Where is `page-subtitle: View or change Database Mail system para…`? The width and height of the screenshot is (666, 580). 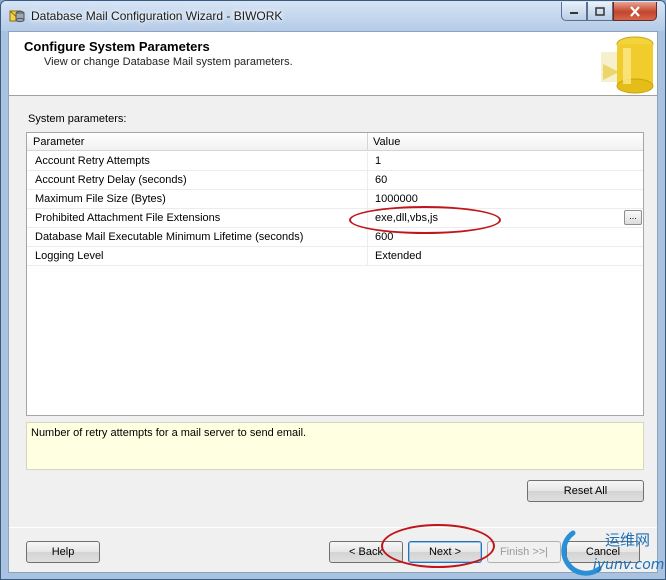
page-subtitle: View or change Database Mail system para… is located at coordinates (168, 62).